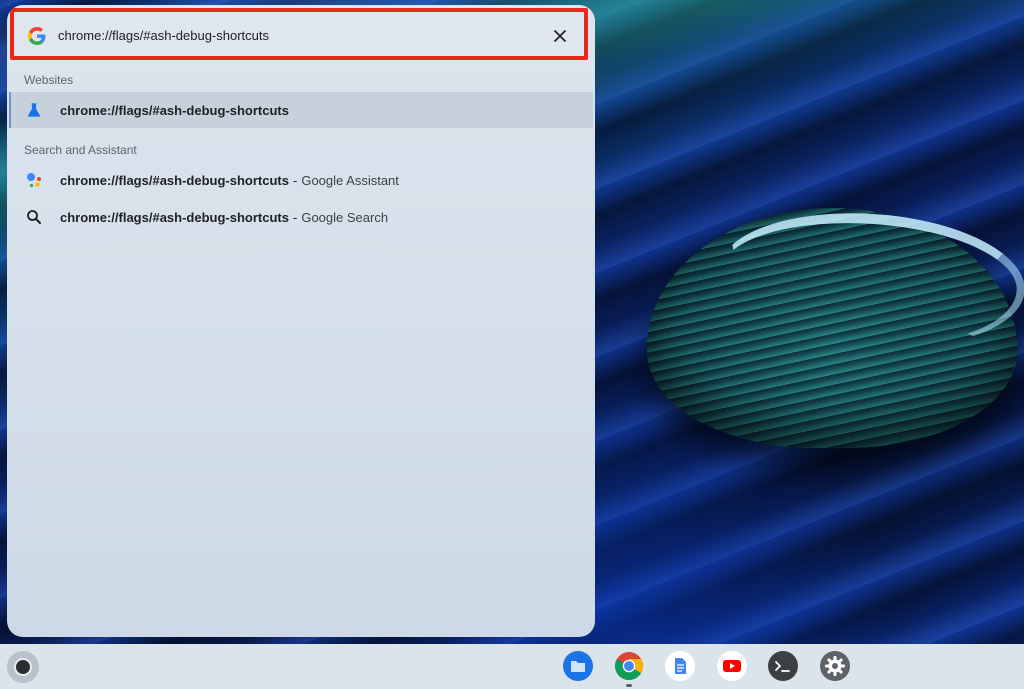  I want to click on google-search-result-description: Google Search, so click(345, 217).